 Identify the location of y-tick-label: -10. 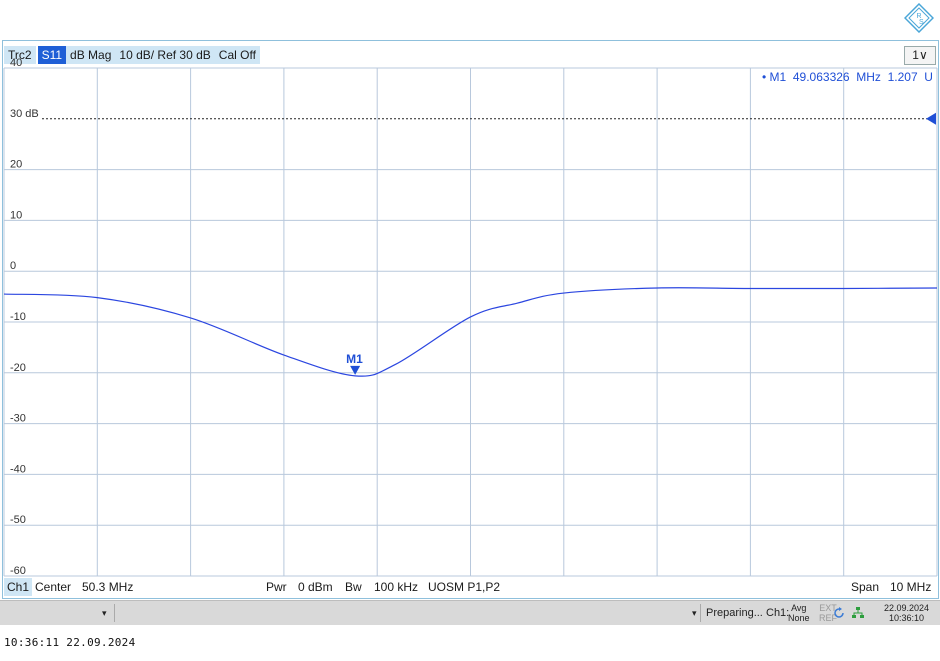
(18, 317).